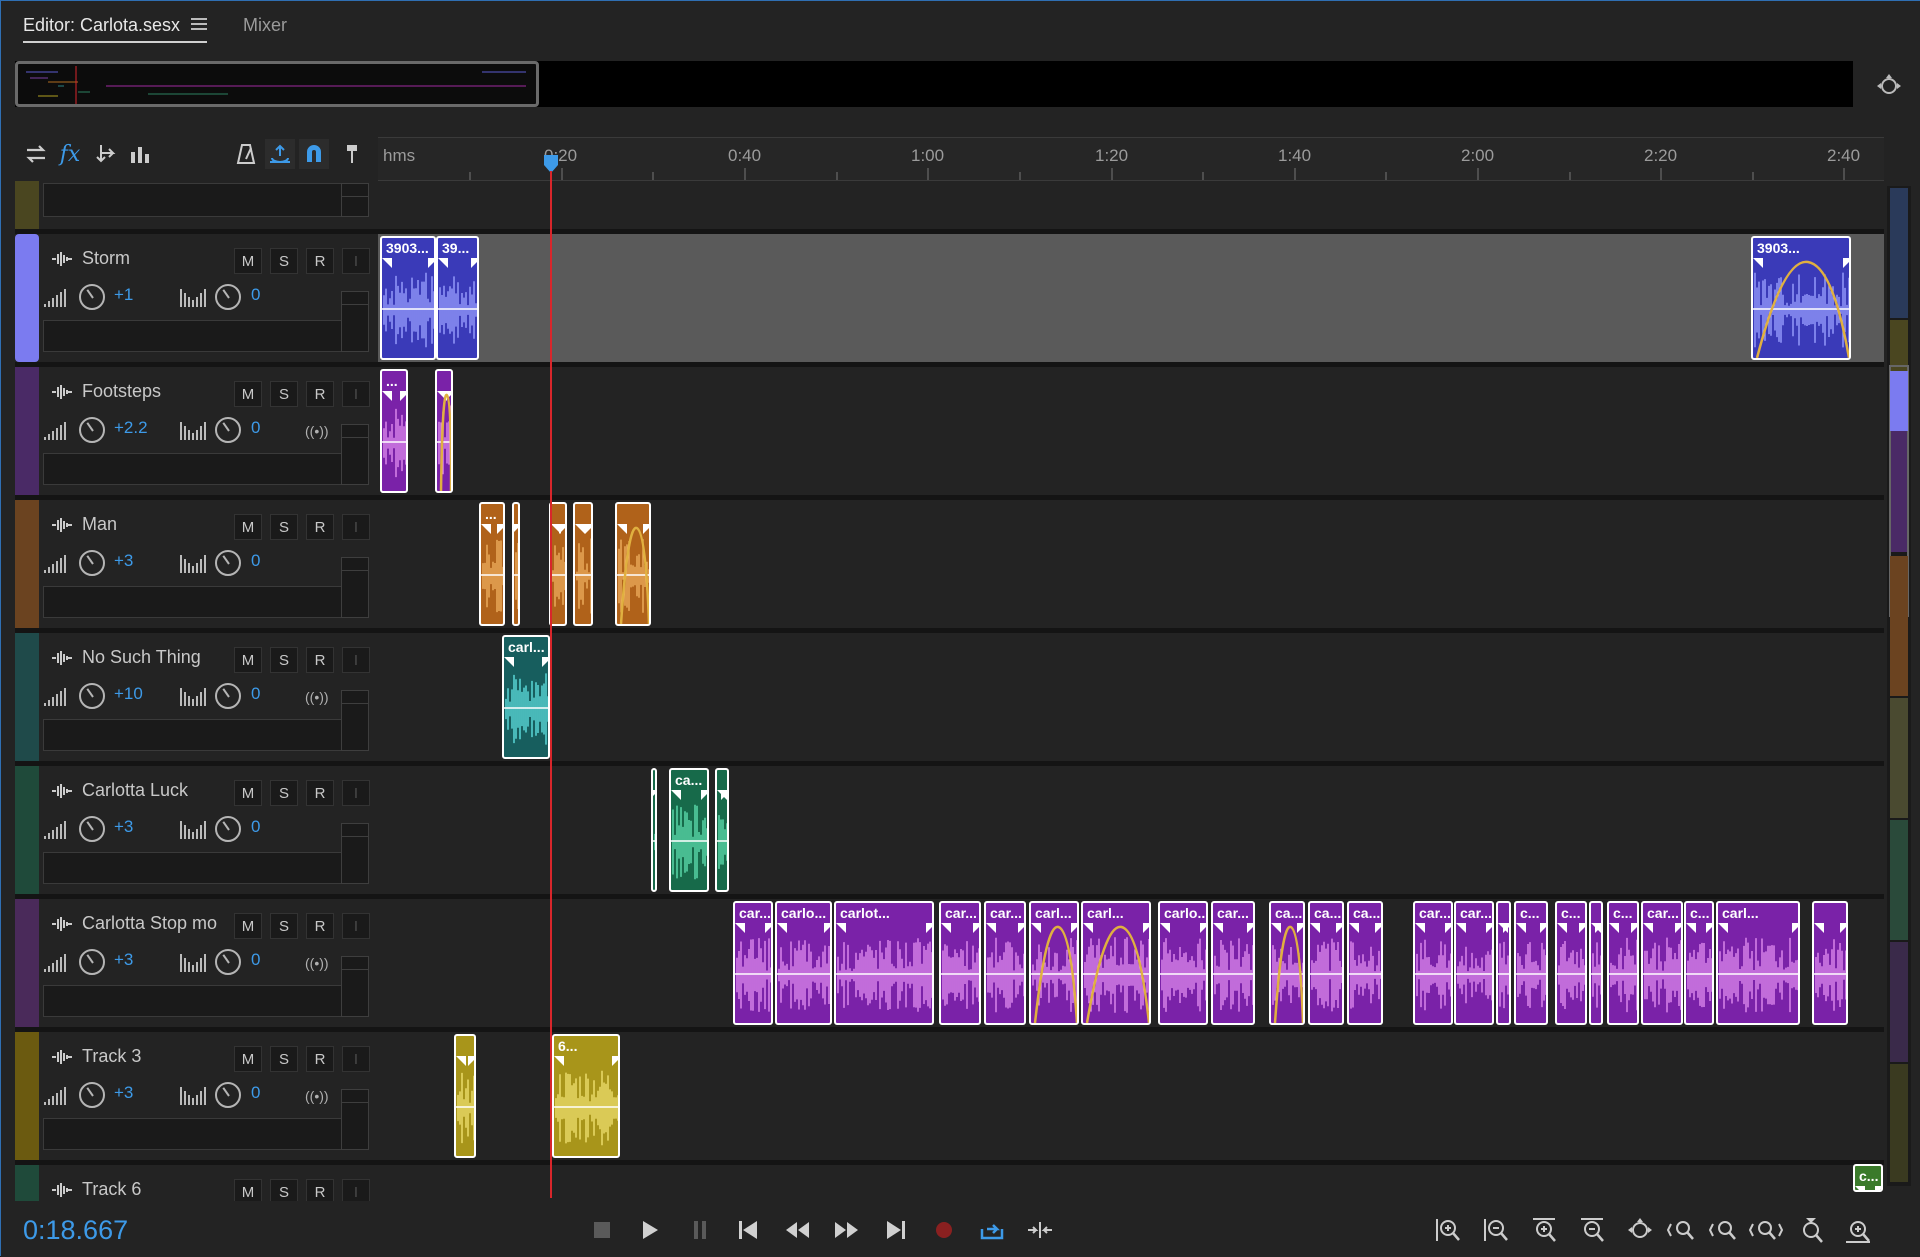  What do you see at coordinates (70, 154) in the screenshot?
I see `fx-icon: fx` at bounding box center [70, 154].